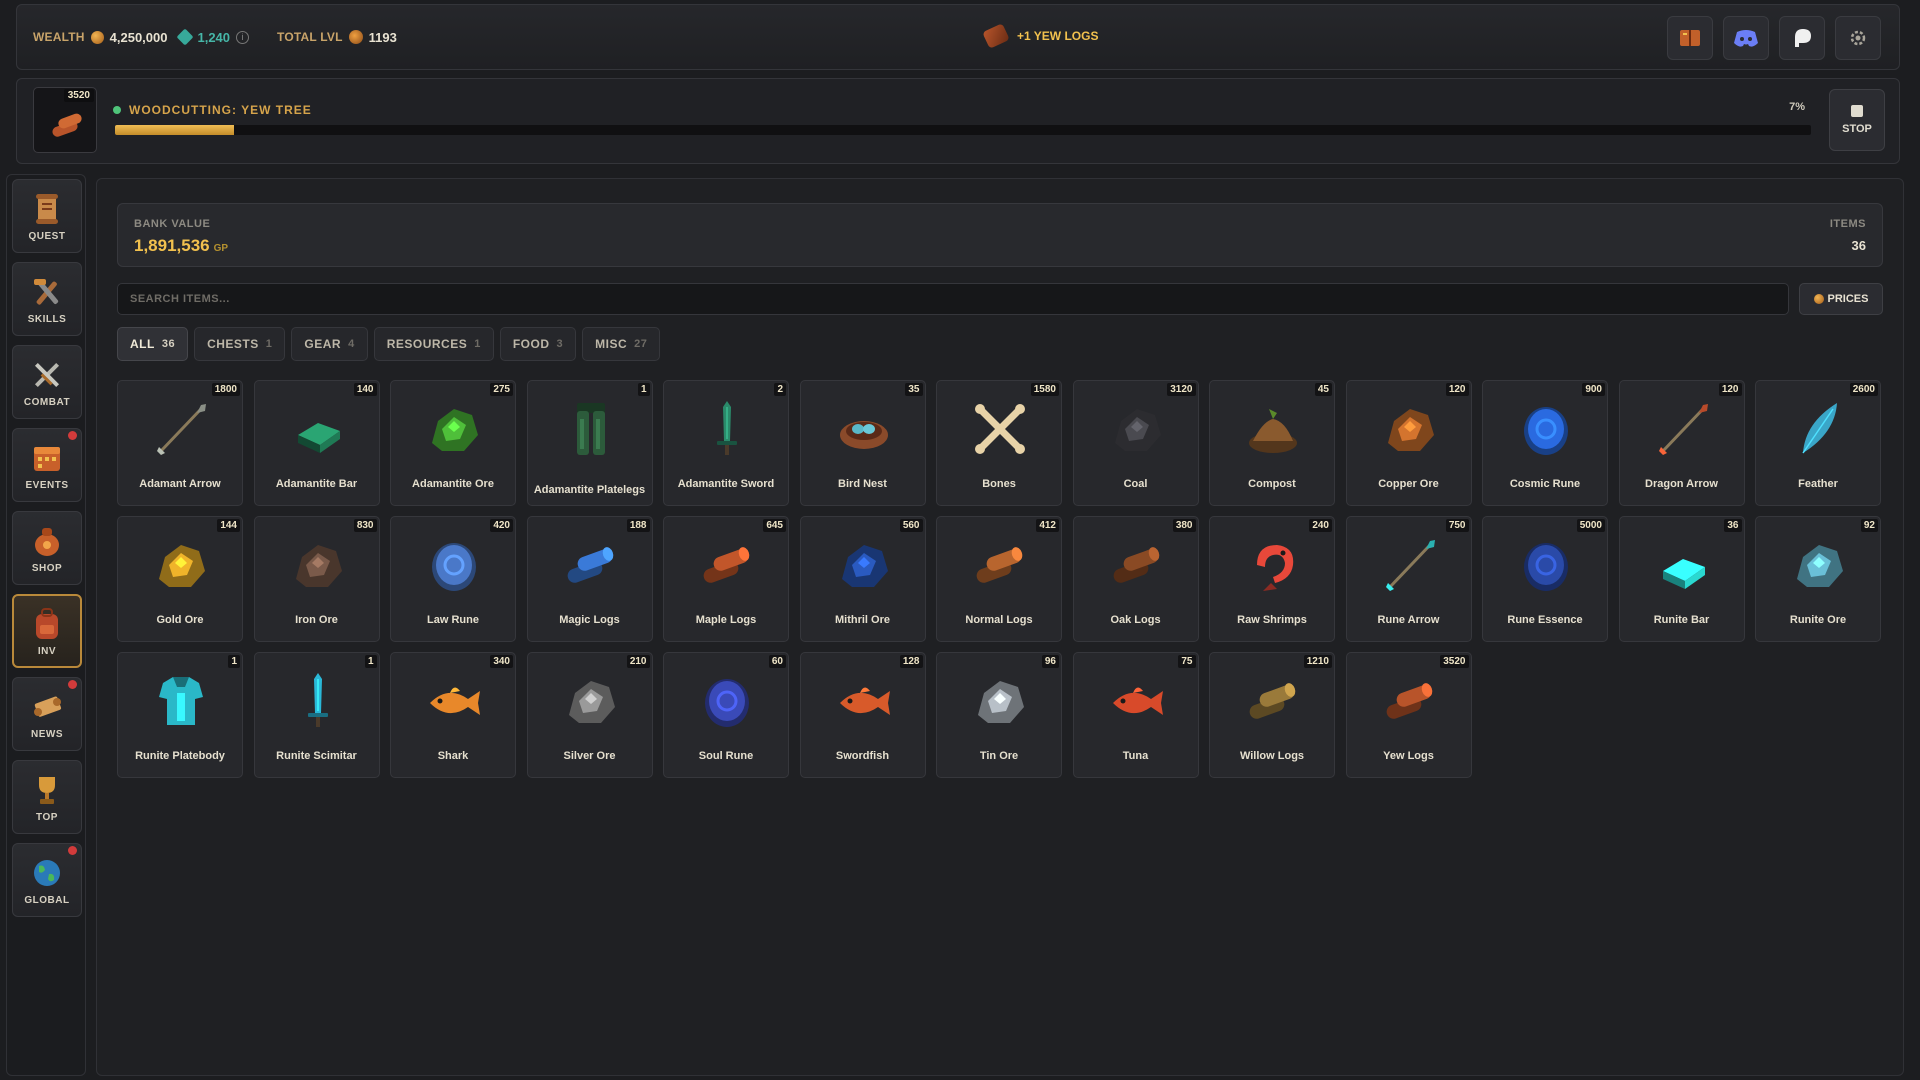  I want to click on item-quantity: 340, so click(501, 661).